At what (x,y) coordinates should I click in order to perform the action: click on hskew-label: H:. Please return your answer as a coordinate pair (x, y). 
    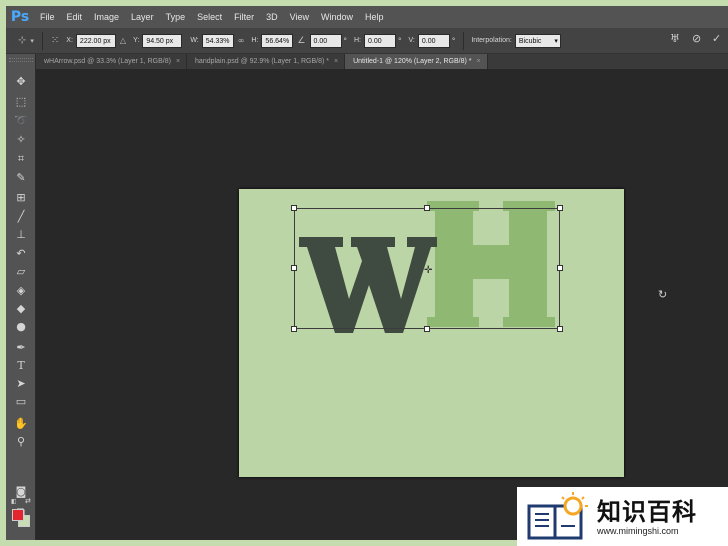
    Looking at the image, I should click on (357, 40).